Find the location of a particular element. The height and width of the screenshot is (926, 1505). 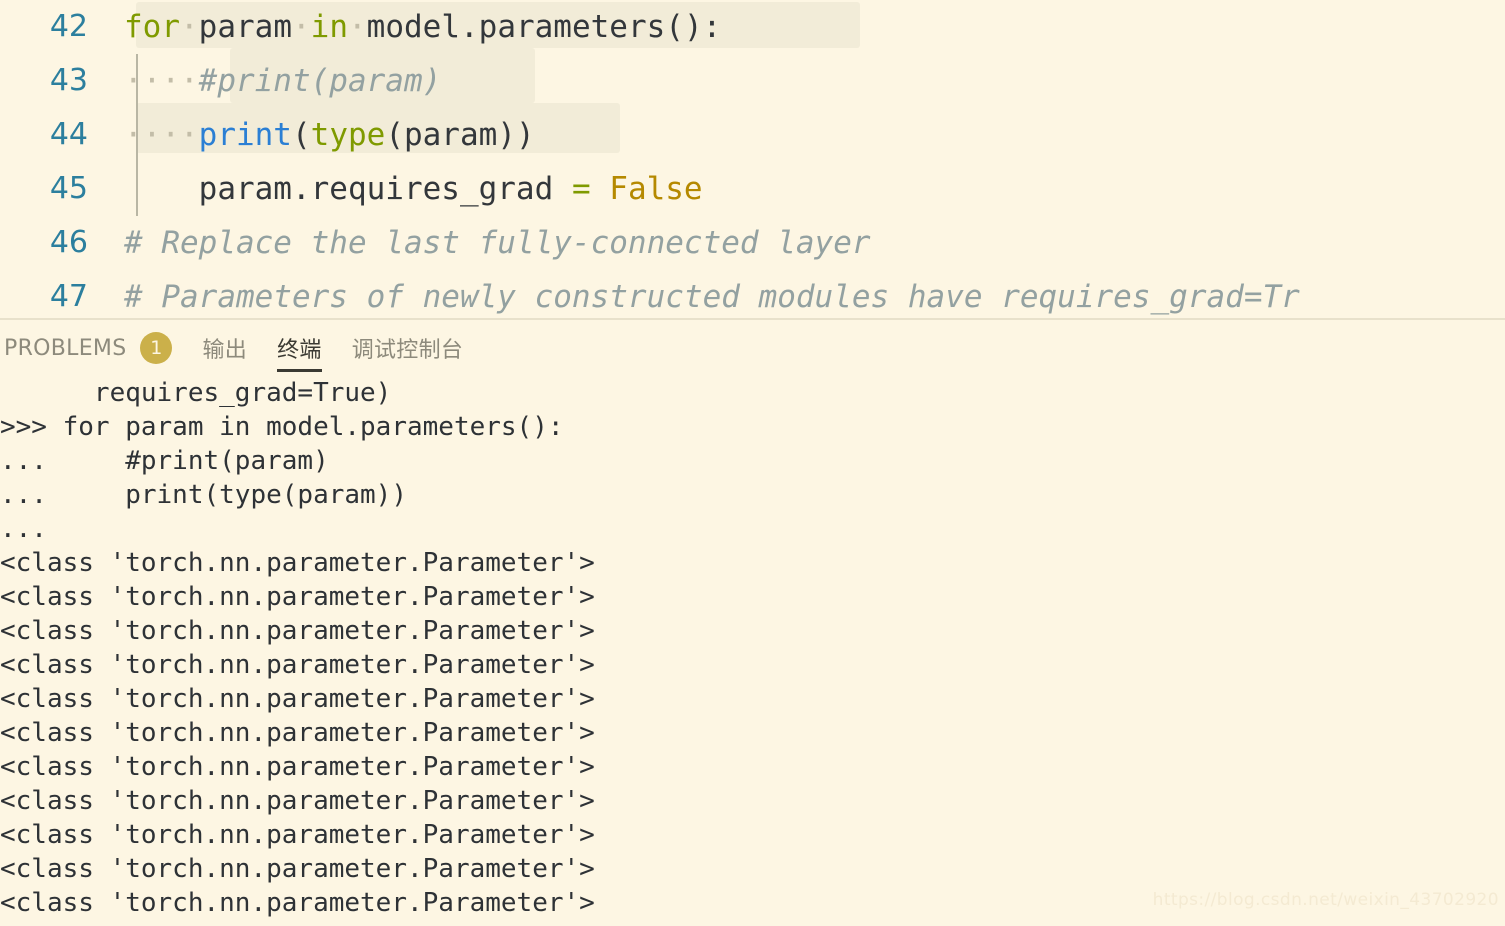

code-line: 43 ····#print(param) is located at coordinates (752, 81).